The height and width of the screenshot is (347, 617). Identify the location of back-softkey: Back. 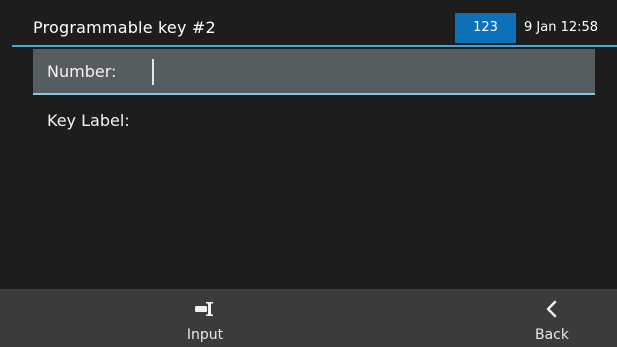
(552, 318).